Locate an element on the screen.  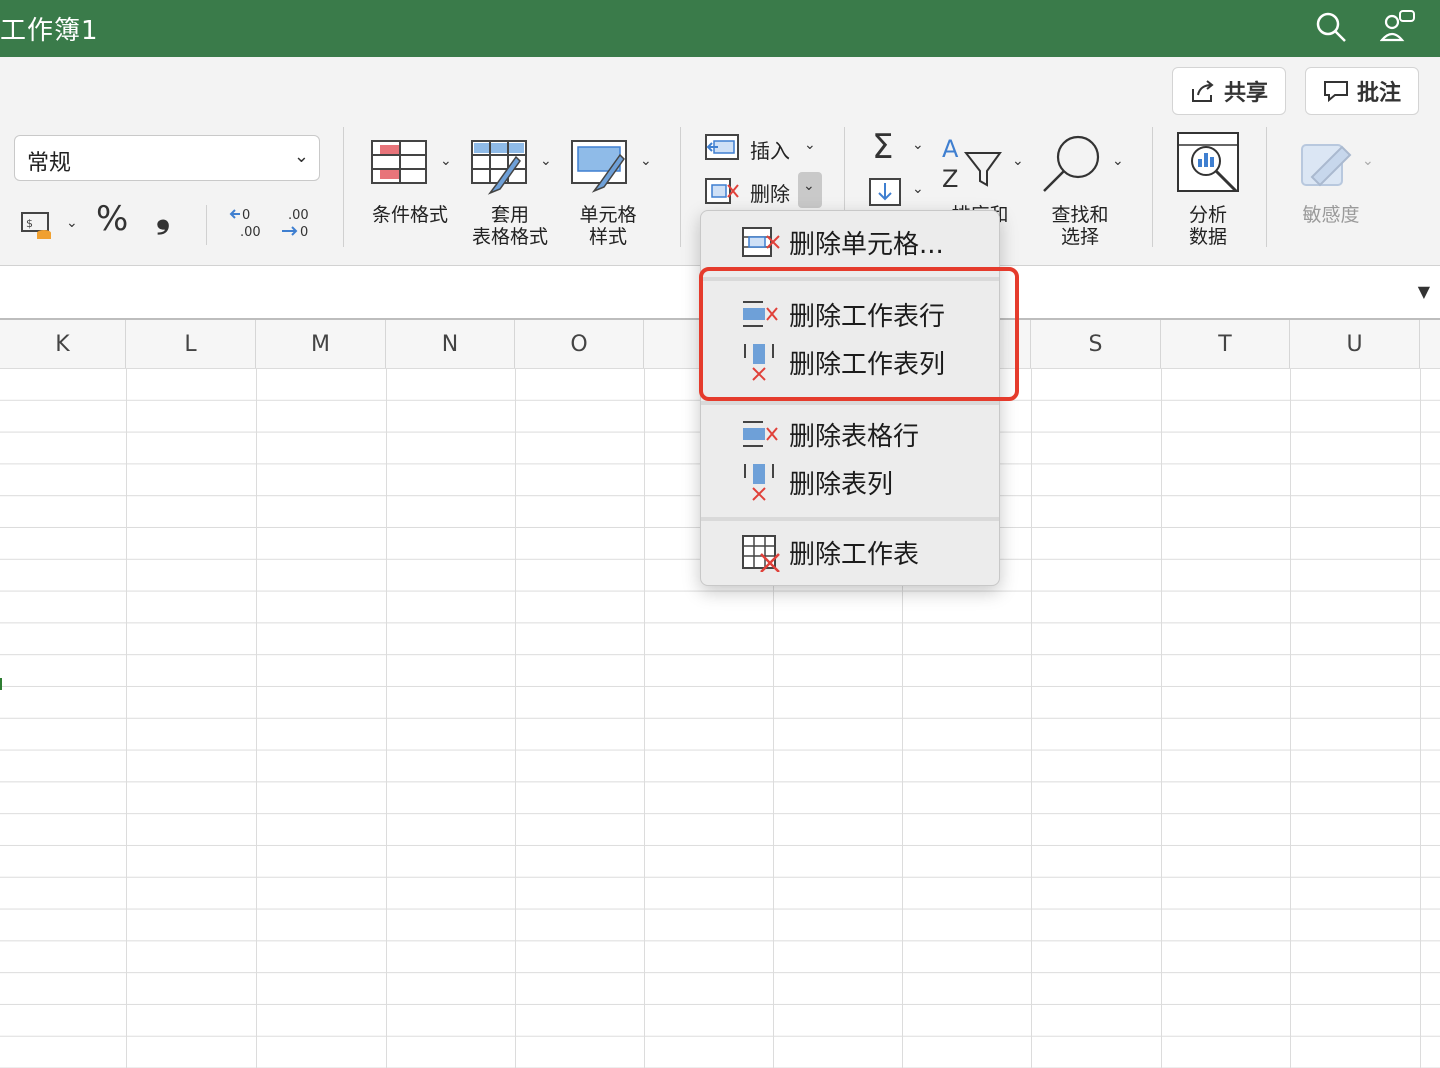
sensitivity-icon is located at coordinates (1326, 165).